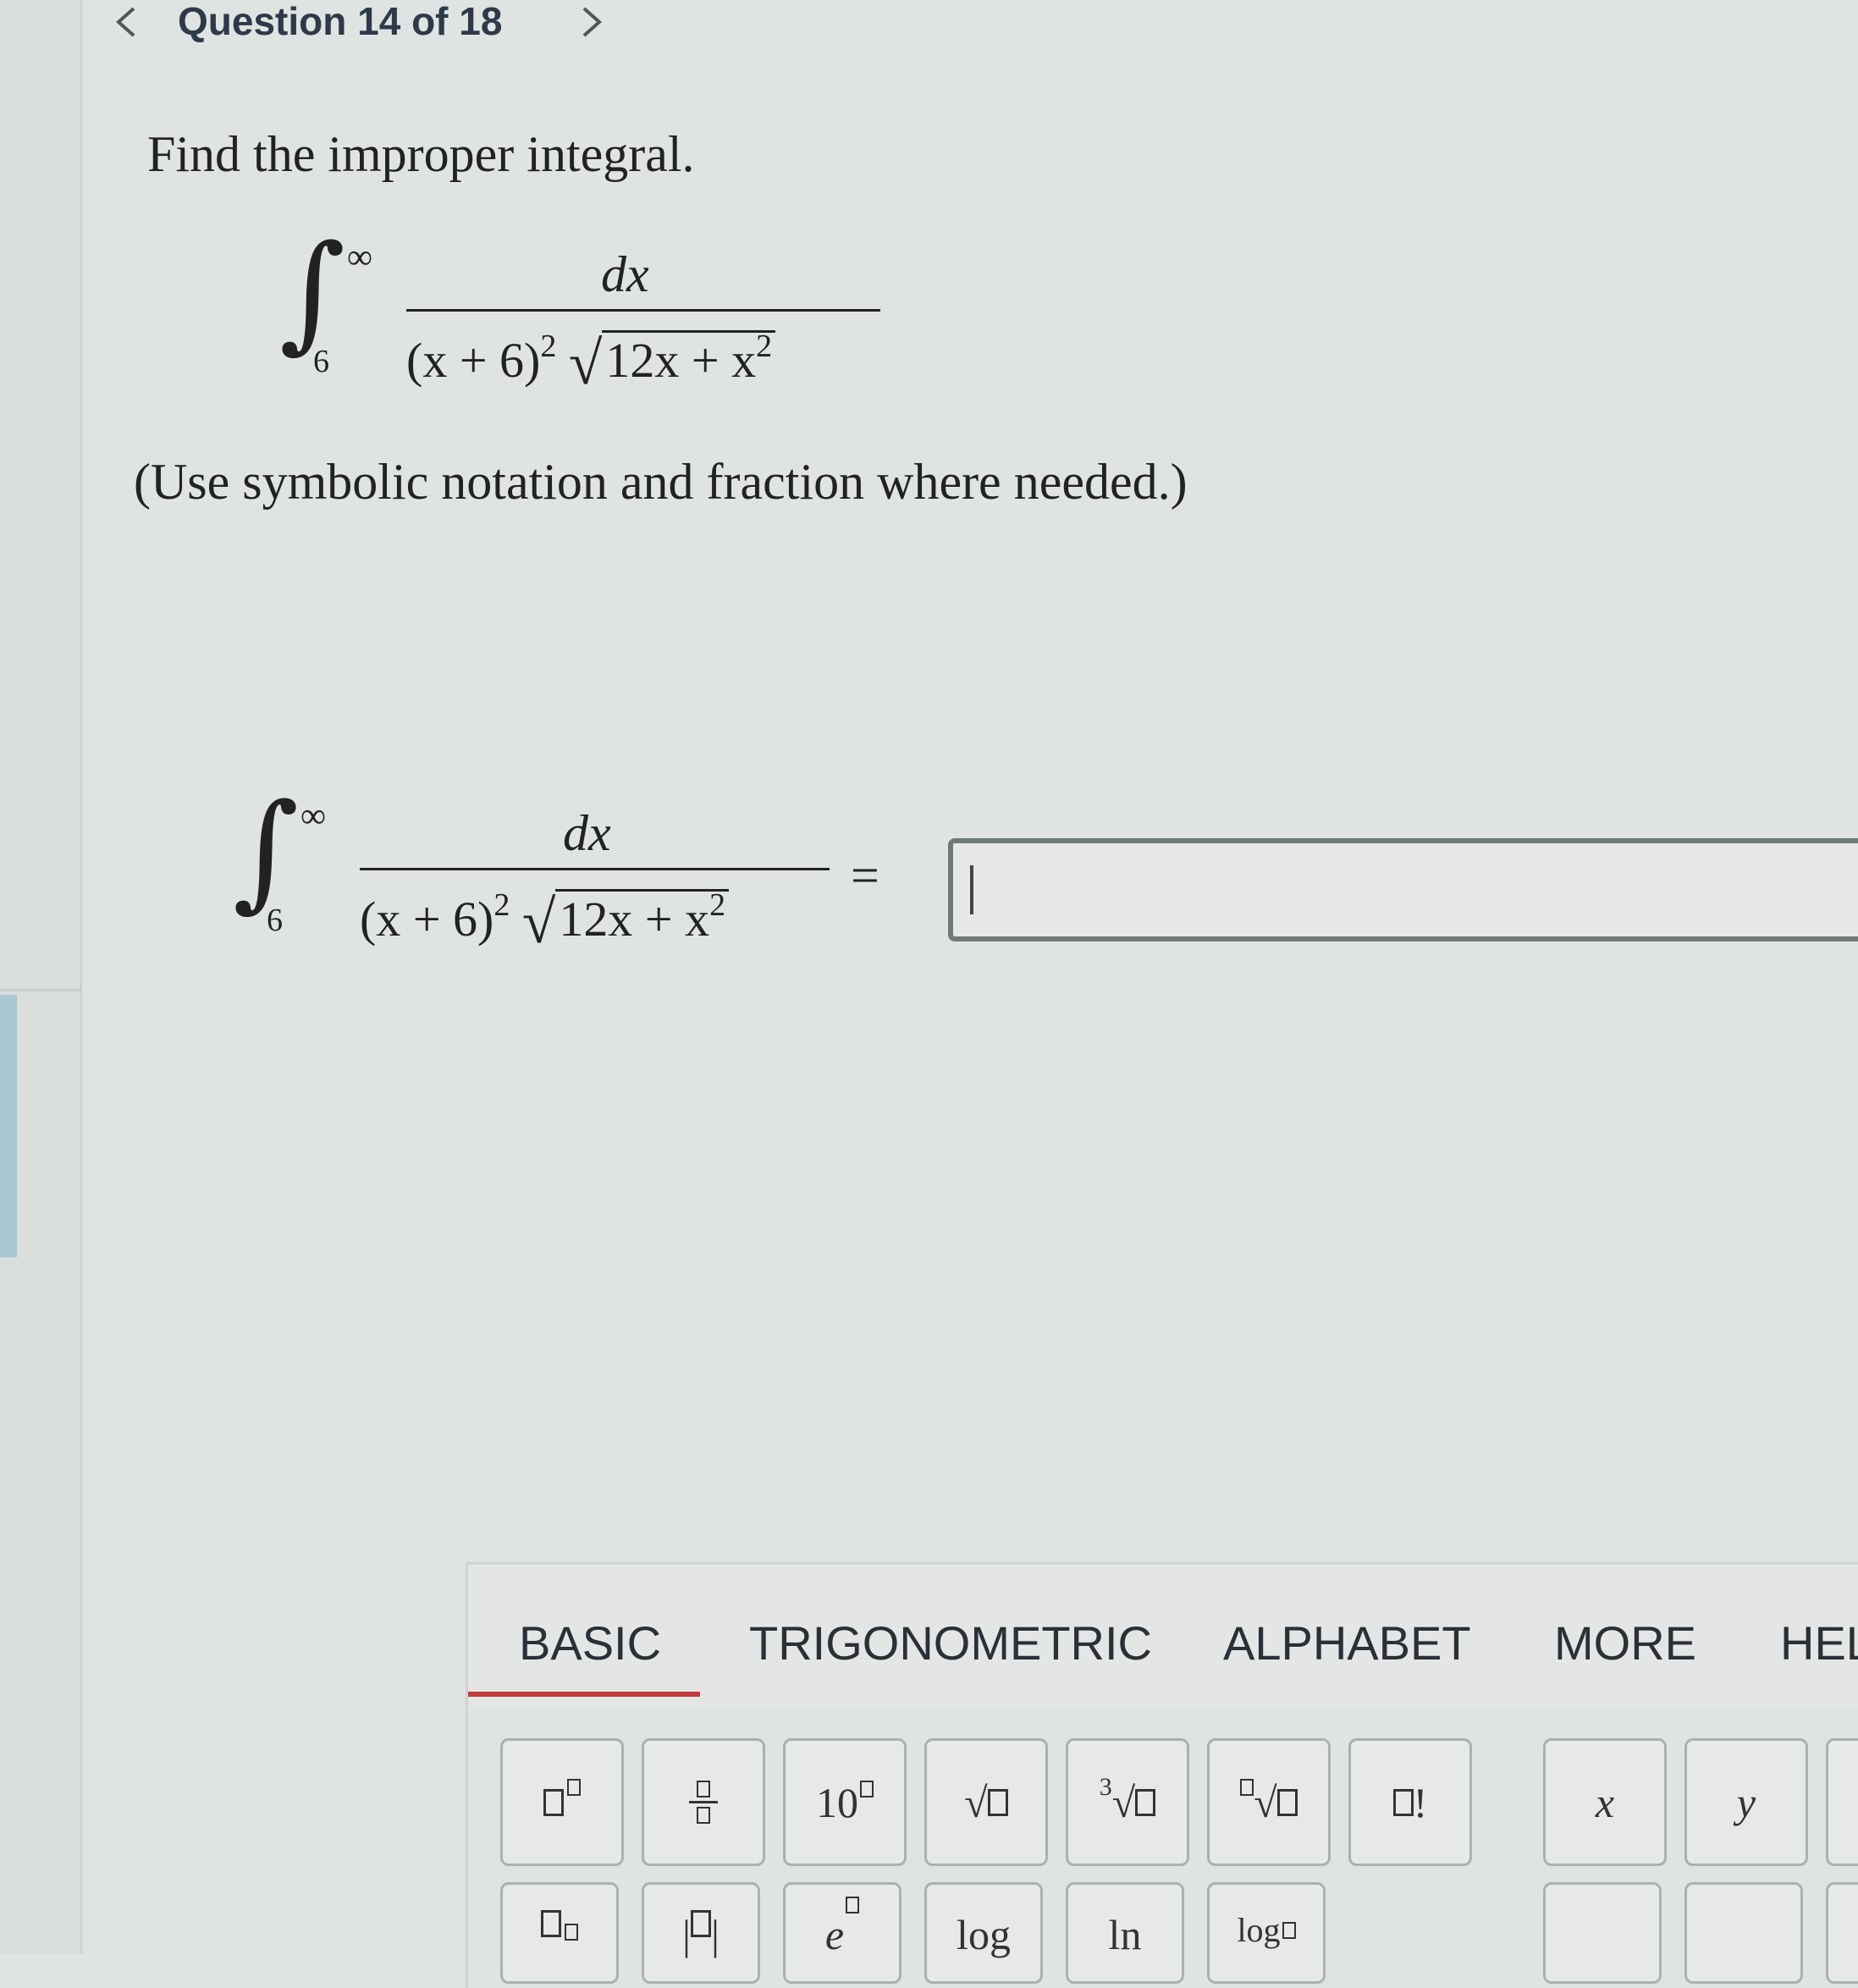 The height and width of the screenshot is (1988, 1858). I want to click on variable-key-row2-c, so click(1842, 1933).